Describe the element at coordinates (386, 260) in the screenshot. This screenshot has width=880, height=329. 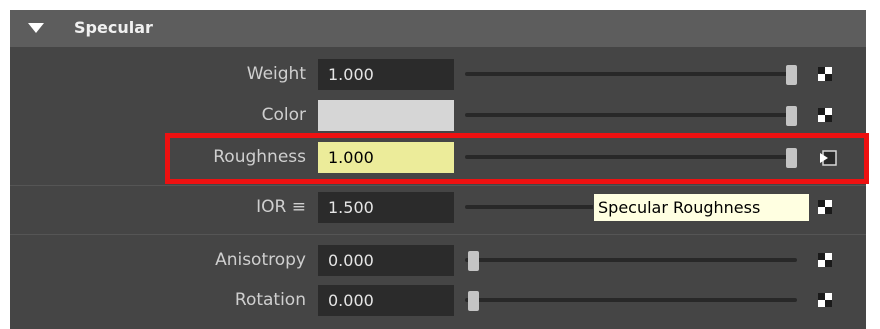
I see `anisotropy-field: 0.000` at that location.